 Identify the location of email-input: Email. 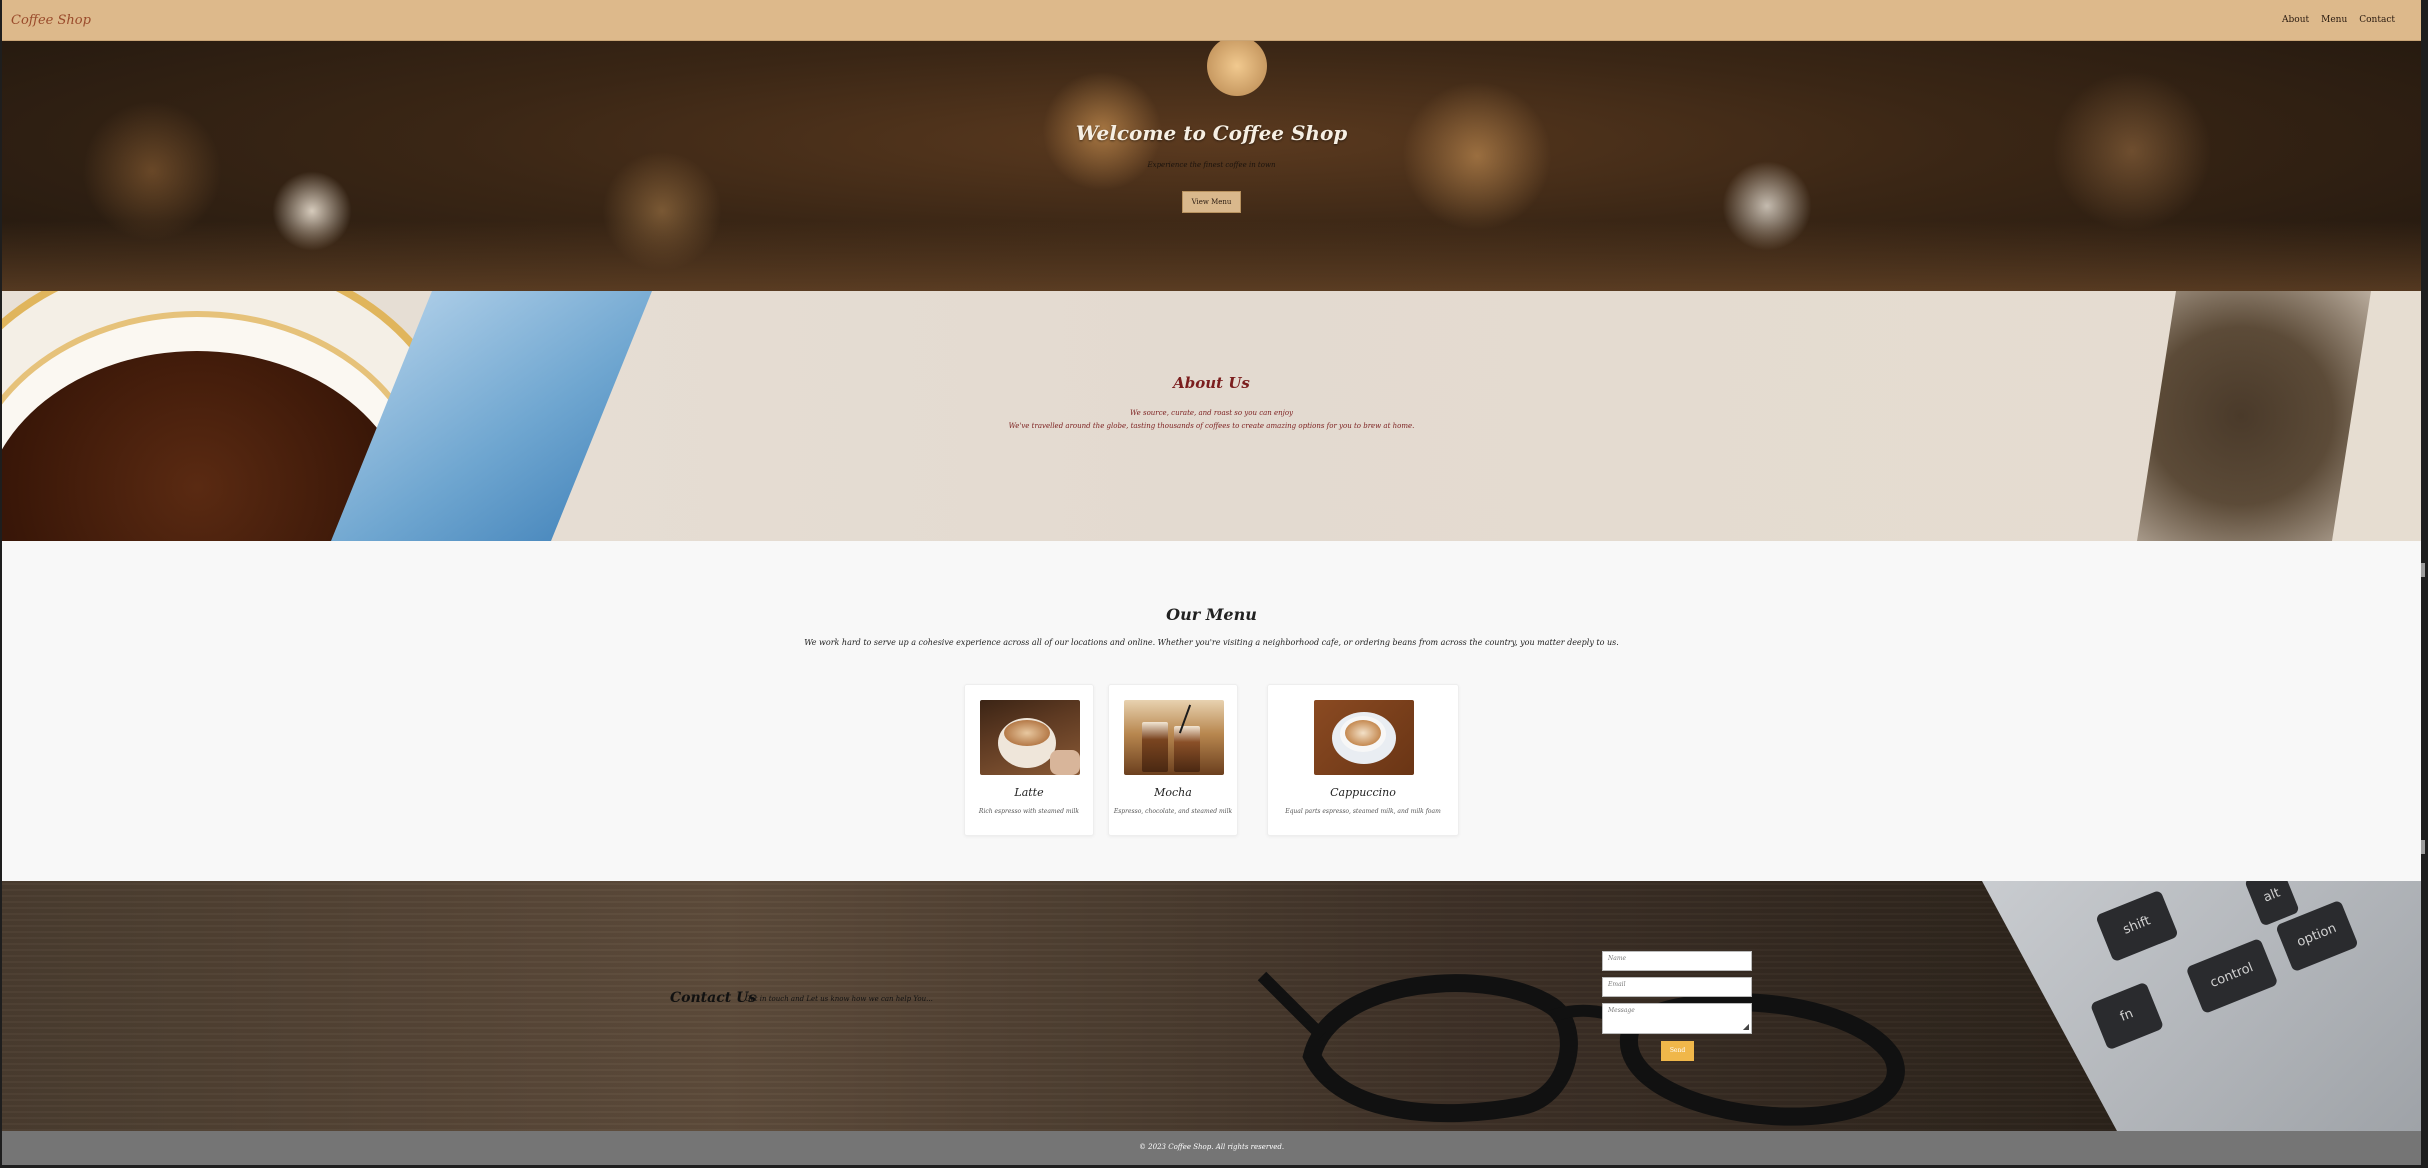
(1677, 987).